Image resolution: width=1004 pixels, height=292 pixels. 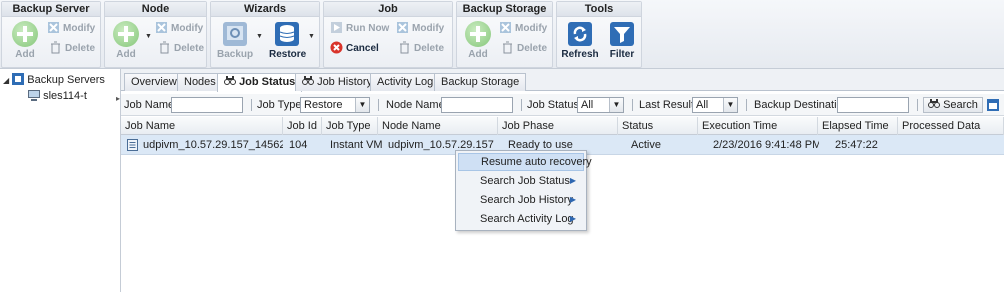 What do you see at coordinates (873, 105) in the screenshot?
I see `backup-destination-input` at bounding box center [873, 105].